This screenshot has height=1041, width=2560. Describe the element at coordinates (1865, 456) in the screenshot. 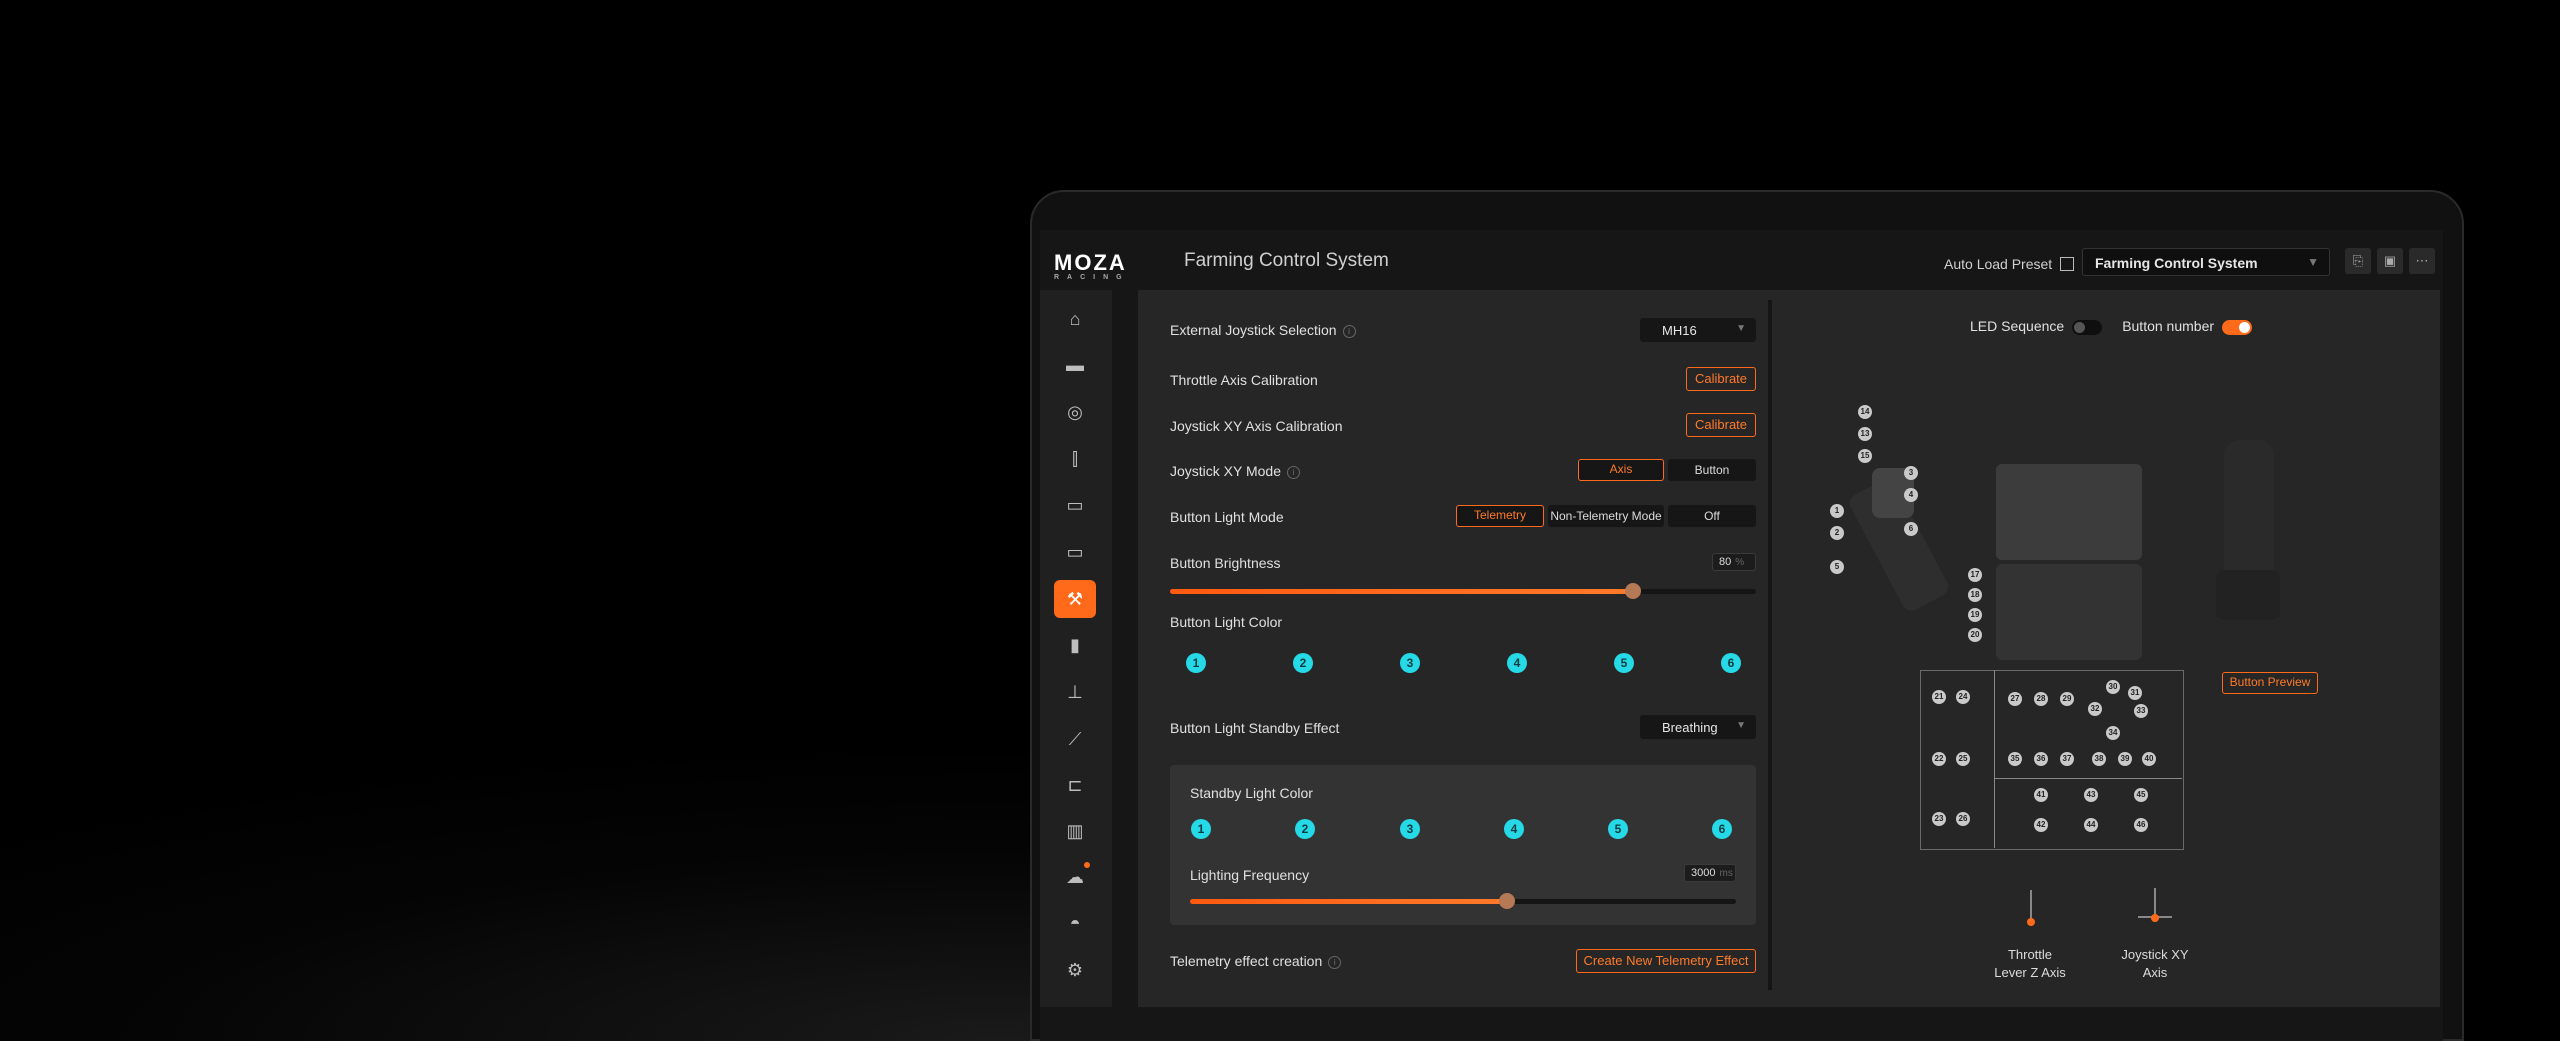

I see `button-number-badge: 15` at that location.